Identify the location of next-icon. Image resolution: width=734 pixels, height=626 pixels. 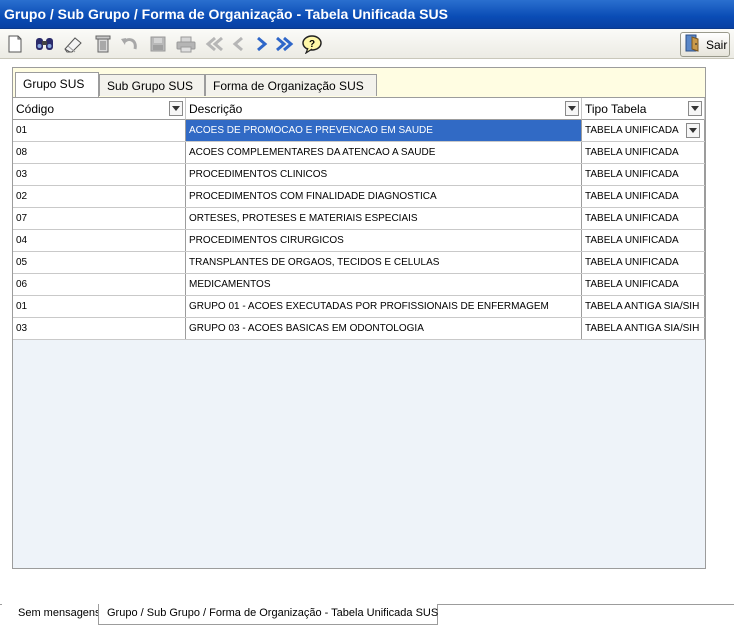
(261, 44).